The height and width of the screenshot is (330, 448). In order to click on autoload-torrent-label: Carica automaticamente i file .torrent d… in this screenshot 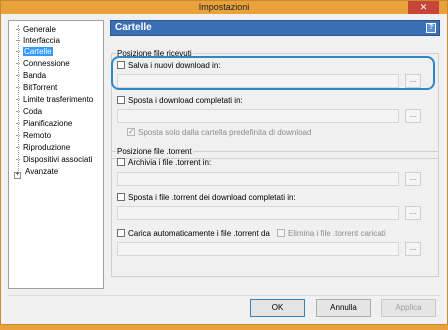, I will do `click(199, 233)`.